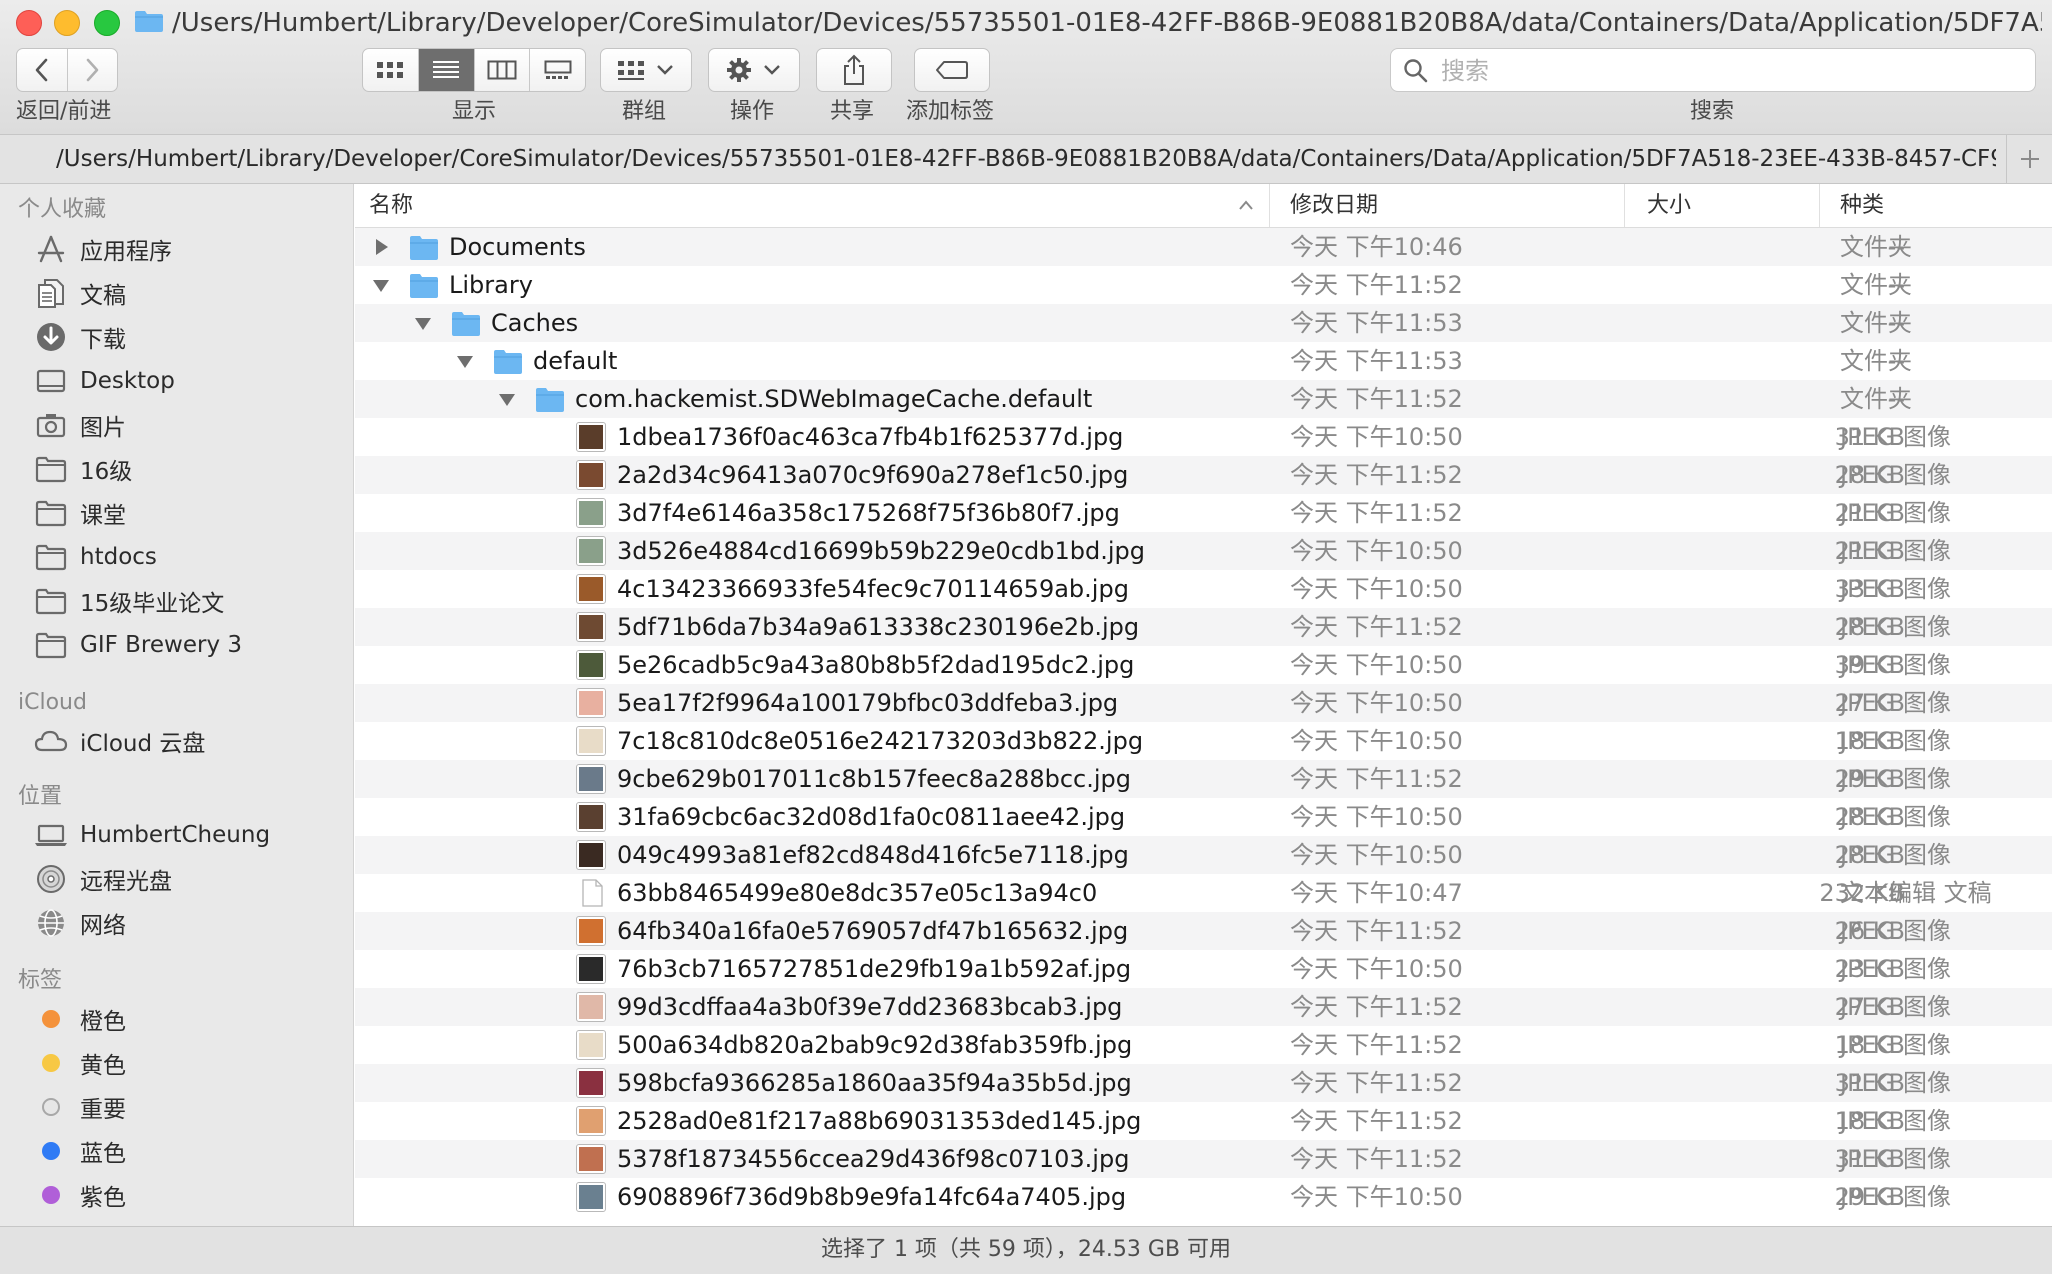 The height and width of the screenshot is (1274, 2052). What do you see at coordinates (51, 469) in the screenshot?
I see `folder-icon` at bounding box center [51, 469].